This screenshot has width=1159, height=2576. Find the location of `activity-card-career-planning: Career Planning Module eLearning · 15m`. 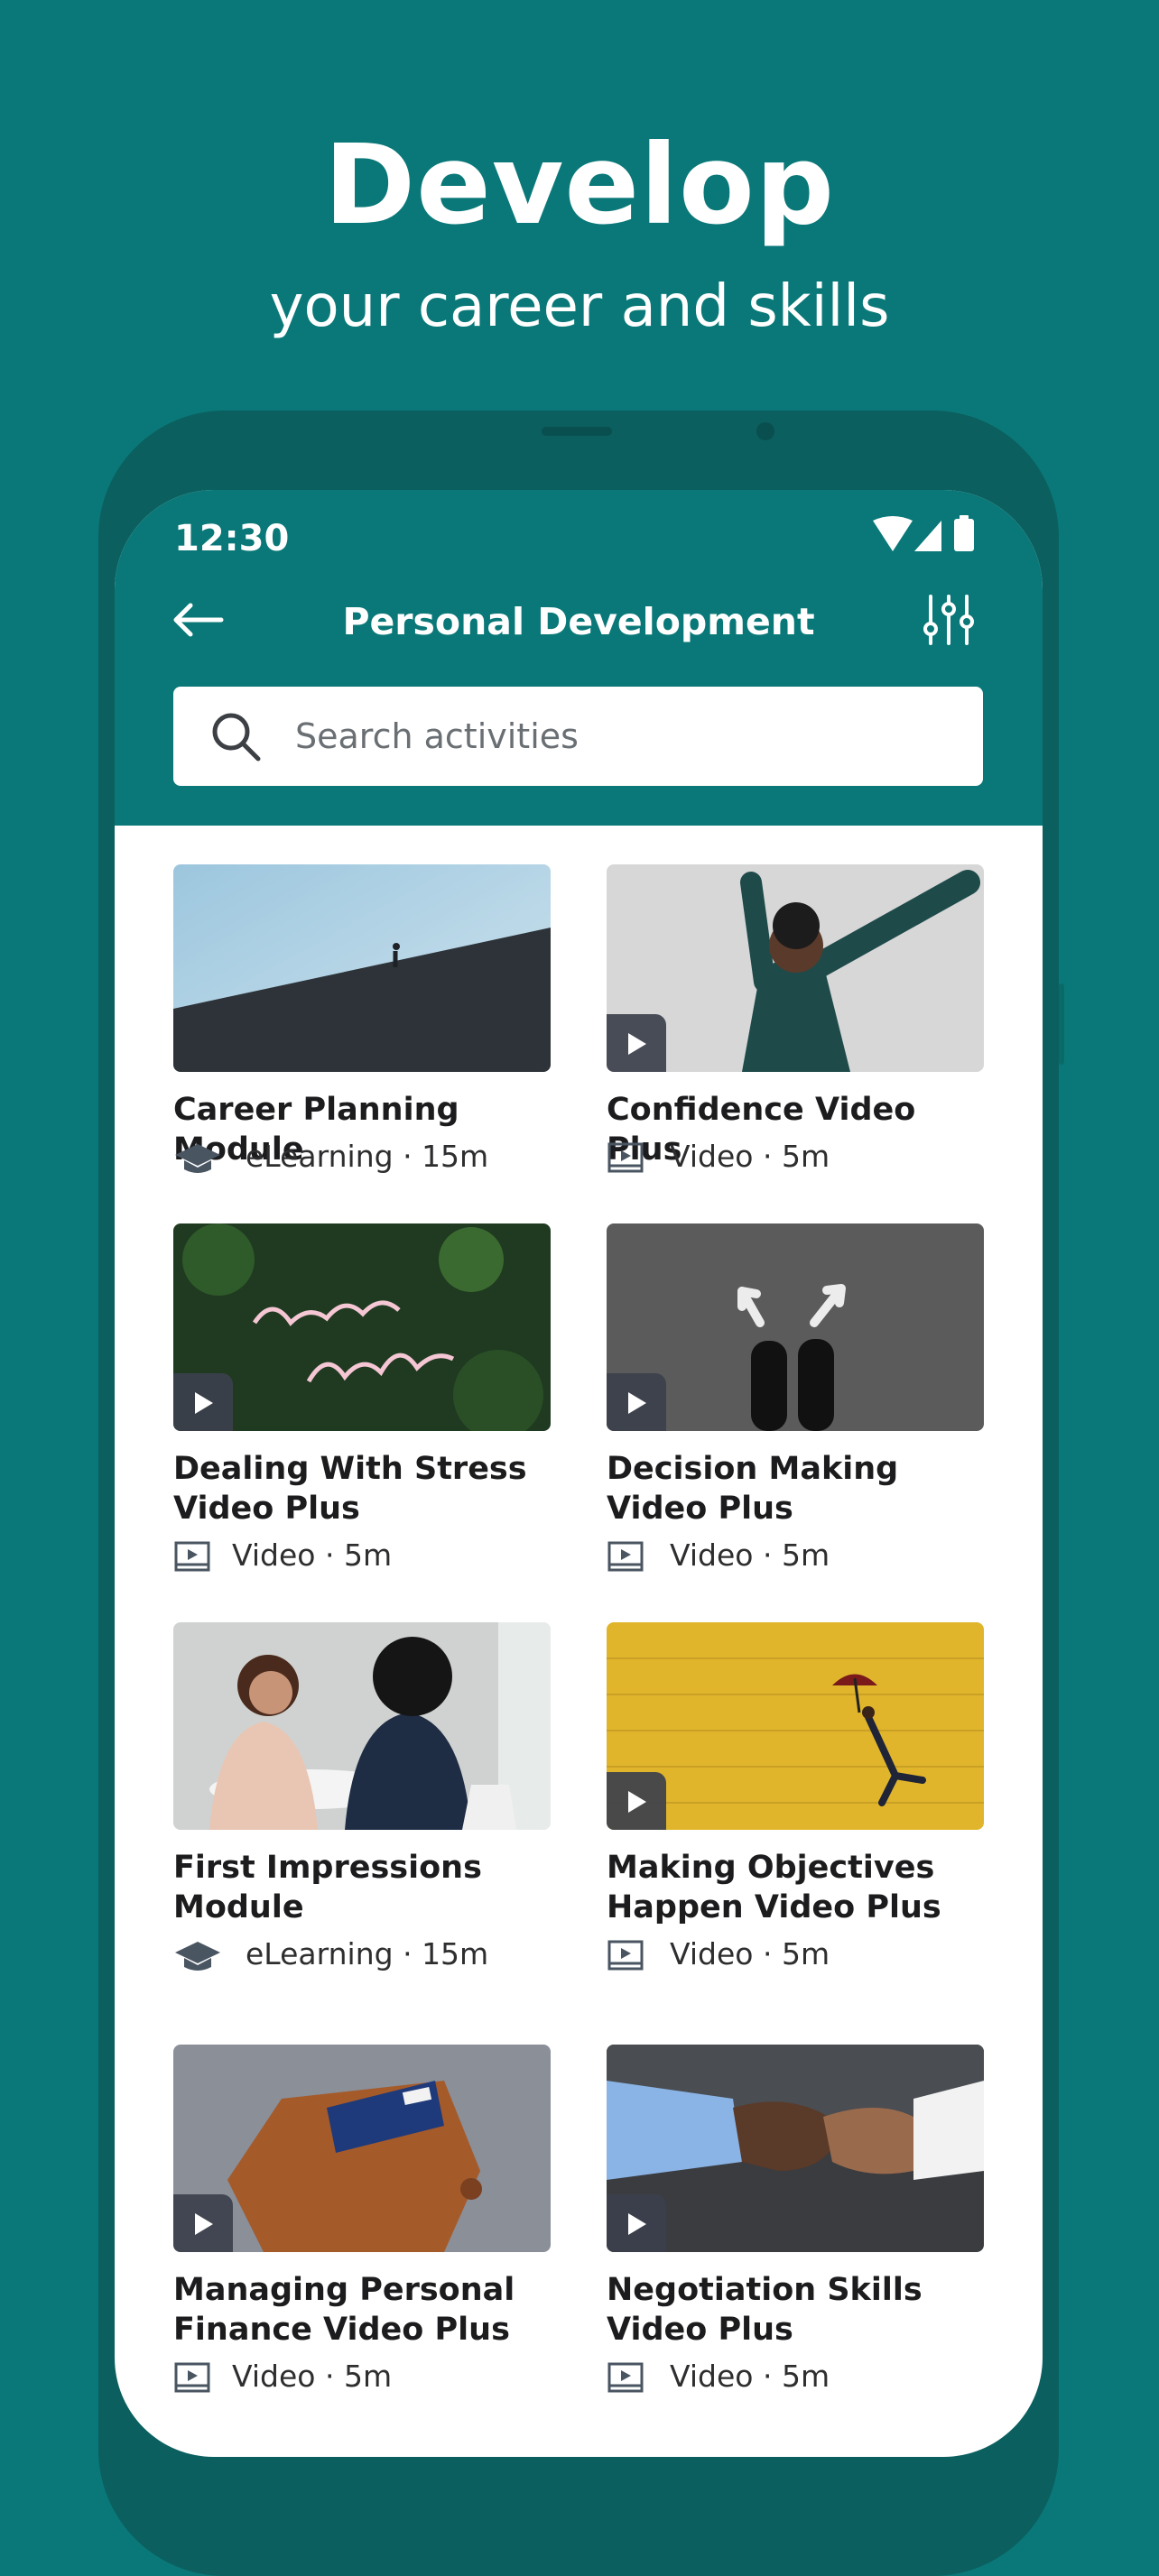

activity-card-career-planning: Career Planning Module eLearning · 15m is located at coordinates (362, 1019).